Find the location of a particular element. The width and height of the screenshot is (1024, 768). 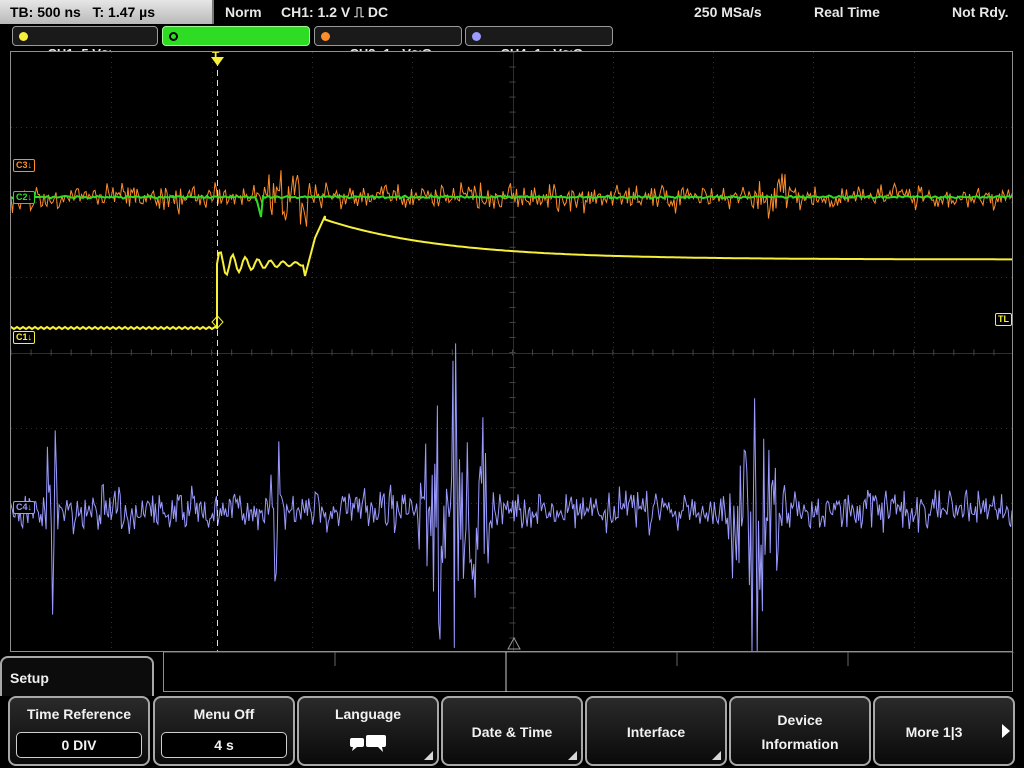

next-page-arrow-icon is located at coordinates (1006, 731).